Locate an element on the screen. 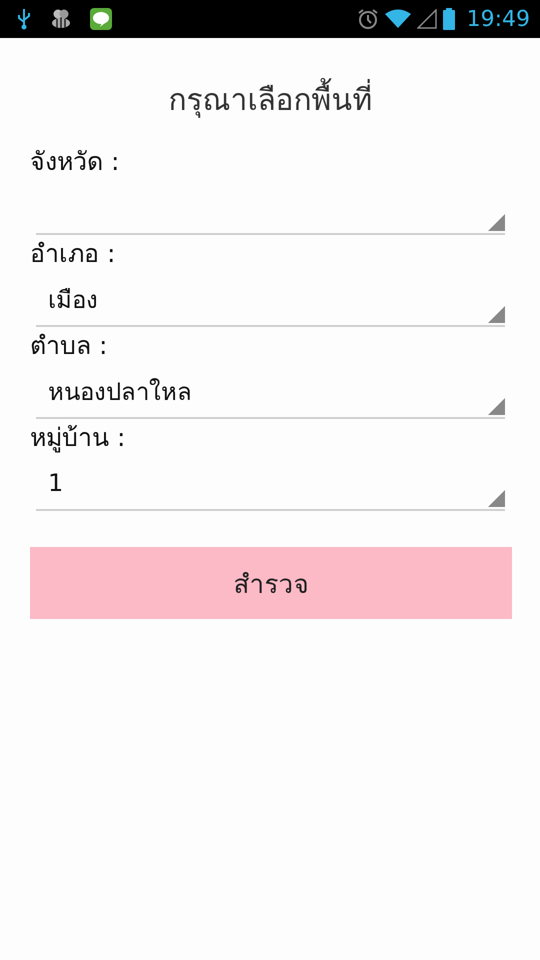 This screenshot has width=540, height=960. dropdown-field: หนองปลาใหล is located at coordinates (270, 392).